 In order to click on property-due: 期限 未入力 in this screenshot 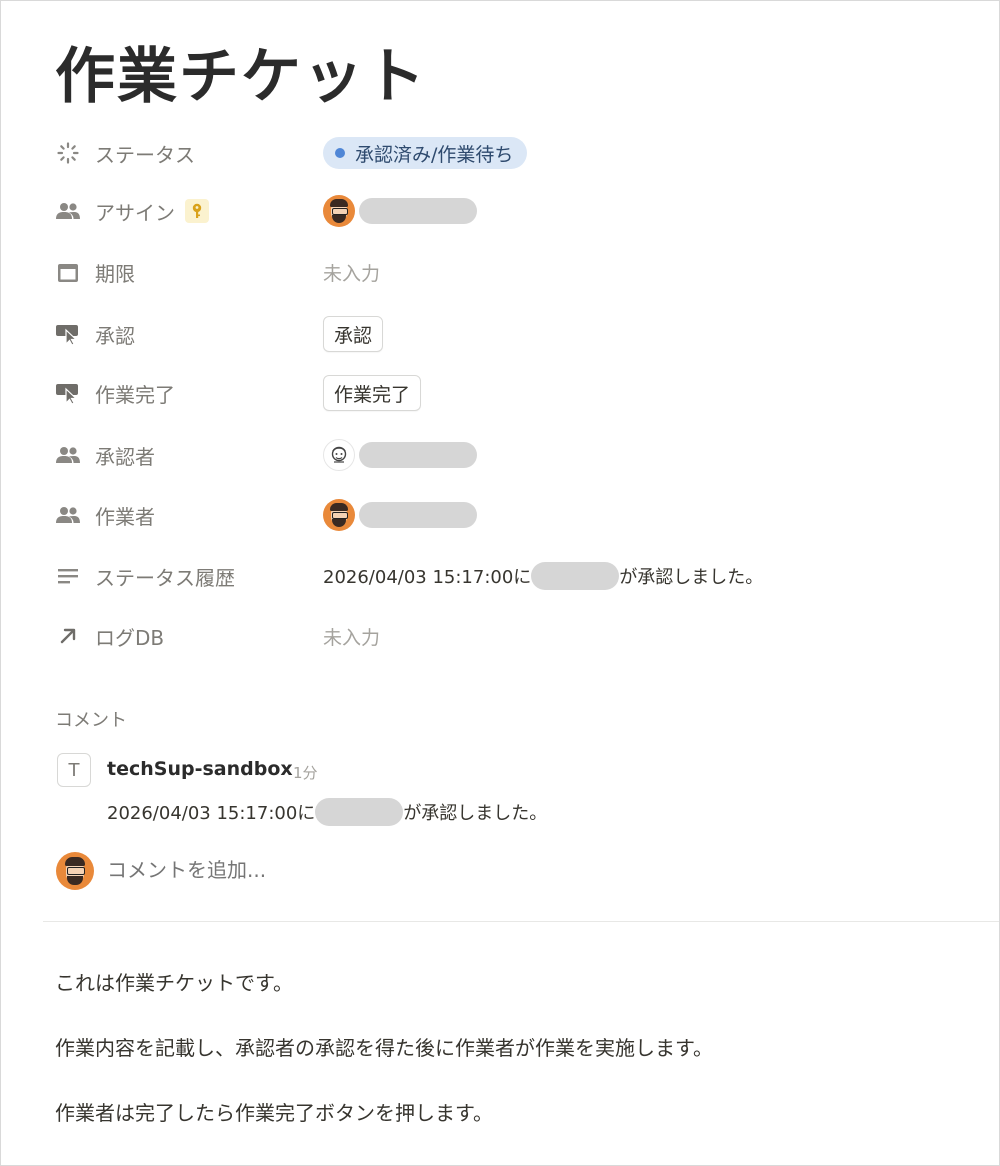, I will do `click(505, 272)`.